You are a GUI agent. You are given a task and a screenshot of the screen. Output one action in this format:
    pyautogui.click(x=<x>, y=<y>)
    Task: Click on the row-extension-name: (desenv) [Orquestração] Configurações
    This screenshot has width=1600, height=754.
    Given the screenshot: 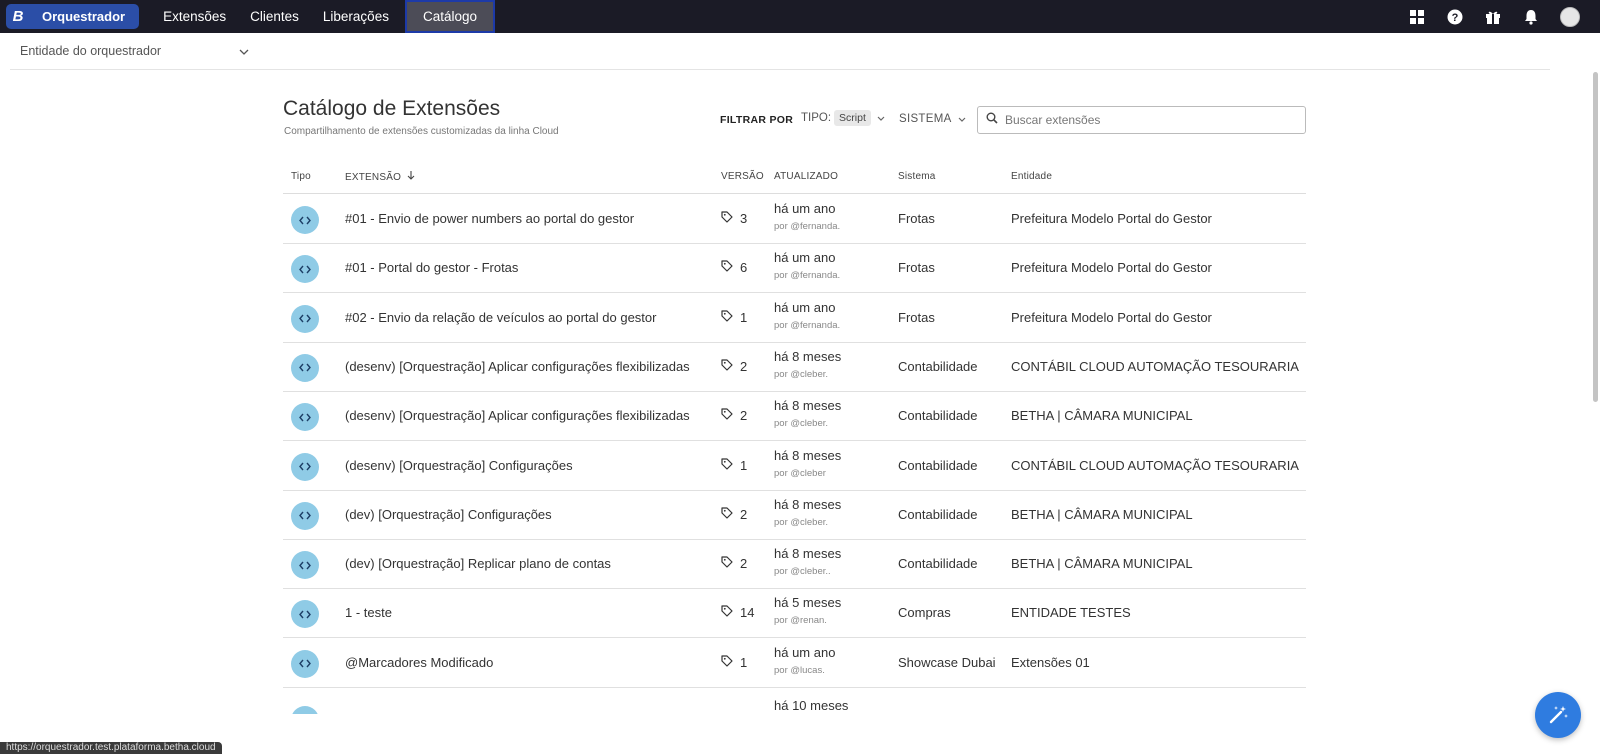 What is the action you would take?
    pyautogui.click(x=459, y=465)
    